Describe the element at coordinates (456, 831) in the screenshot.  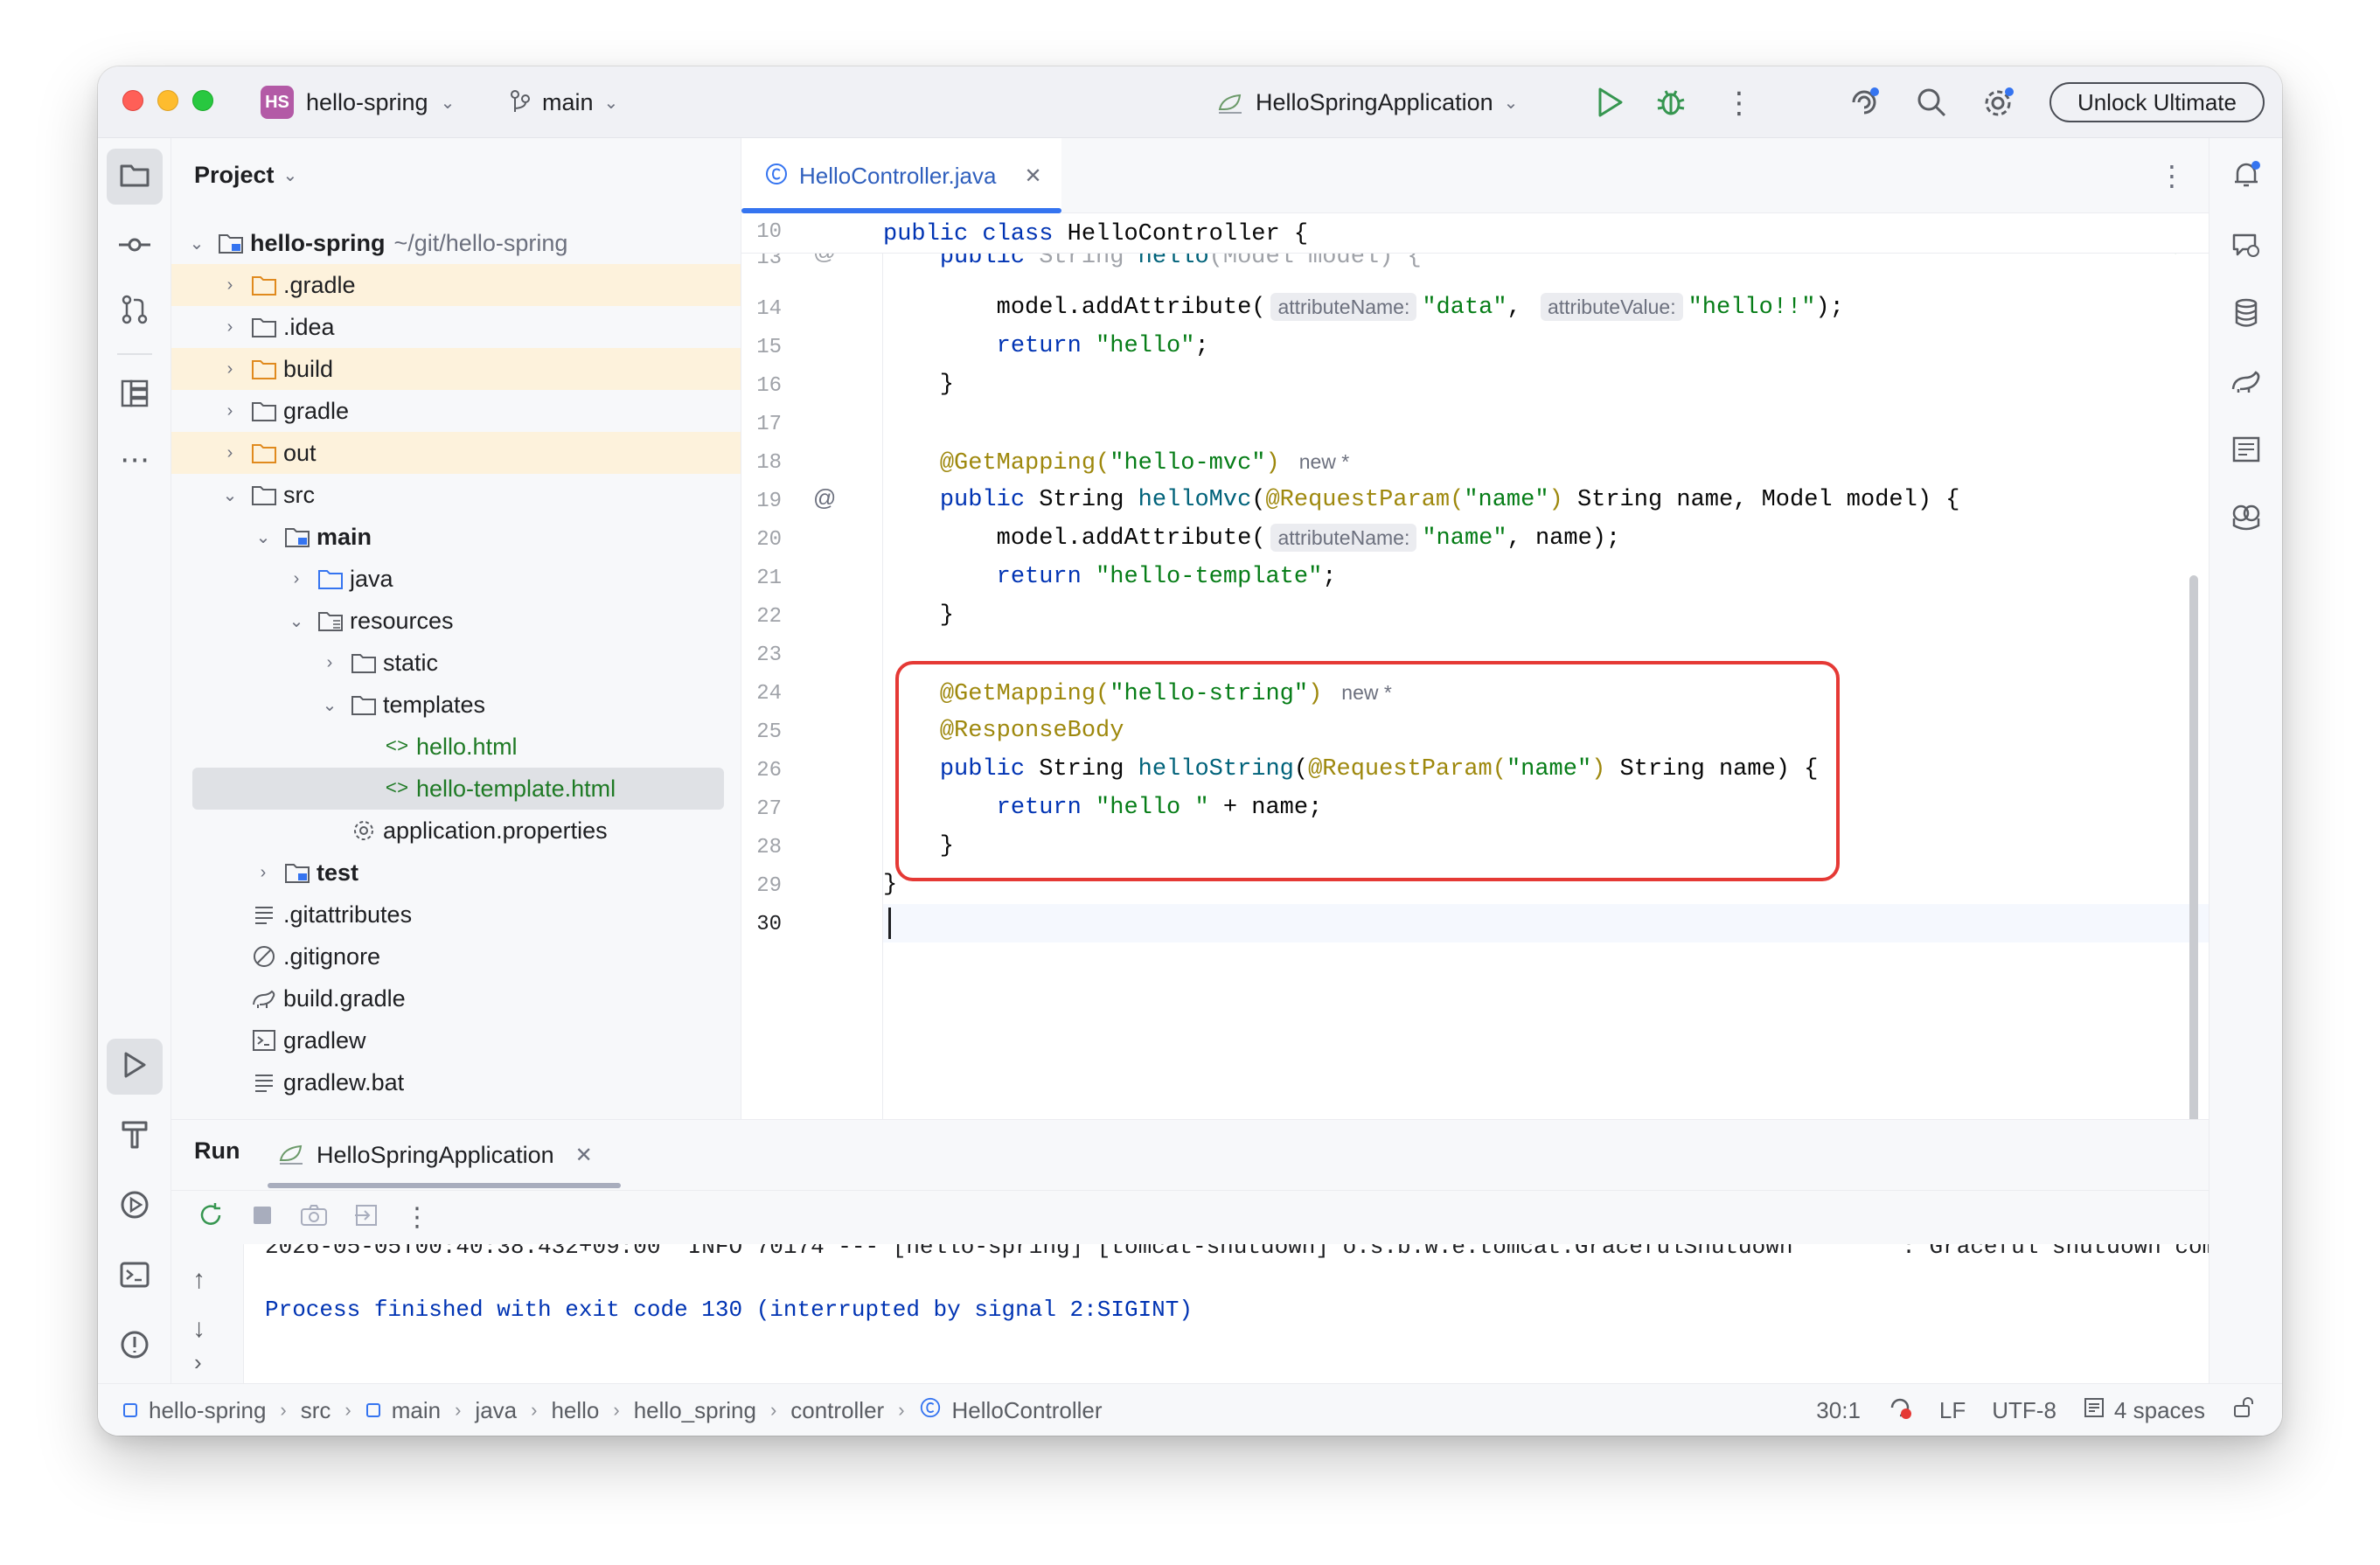
I see `tree-item-application-properties: application.properties` at that location.